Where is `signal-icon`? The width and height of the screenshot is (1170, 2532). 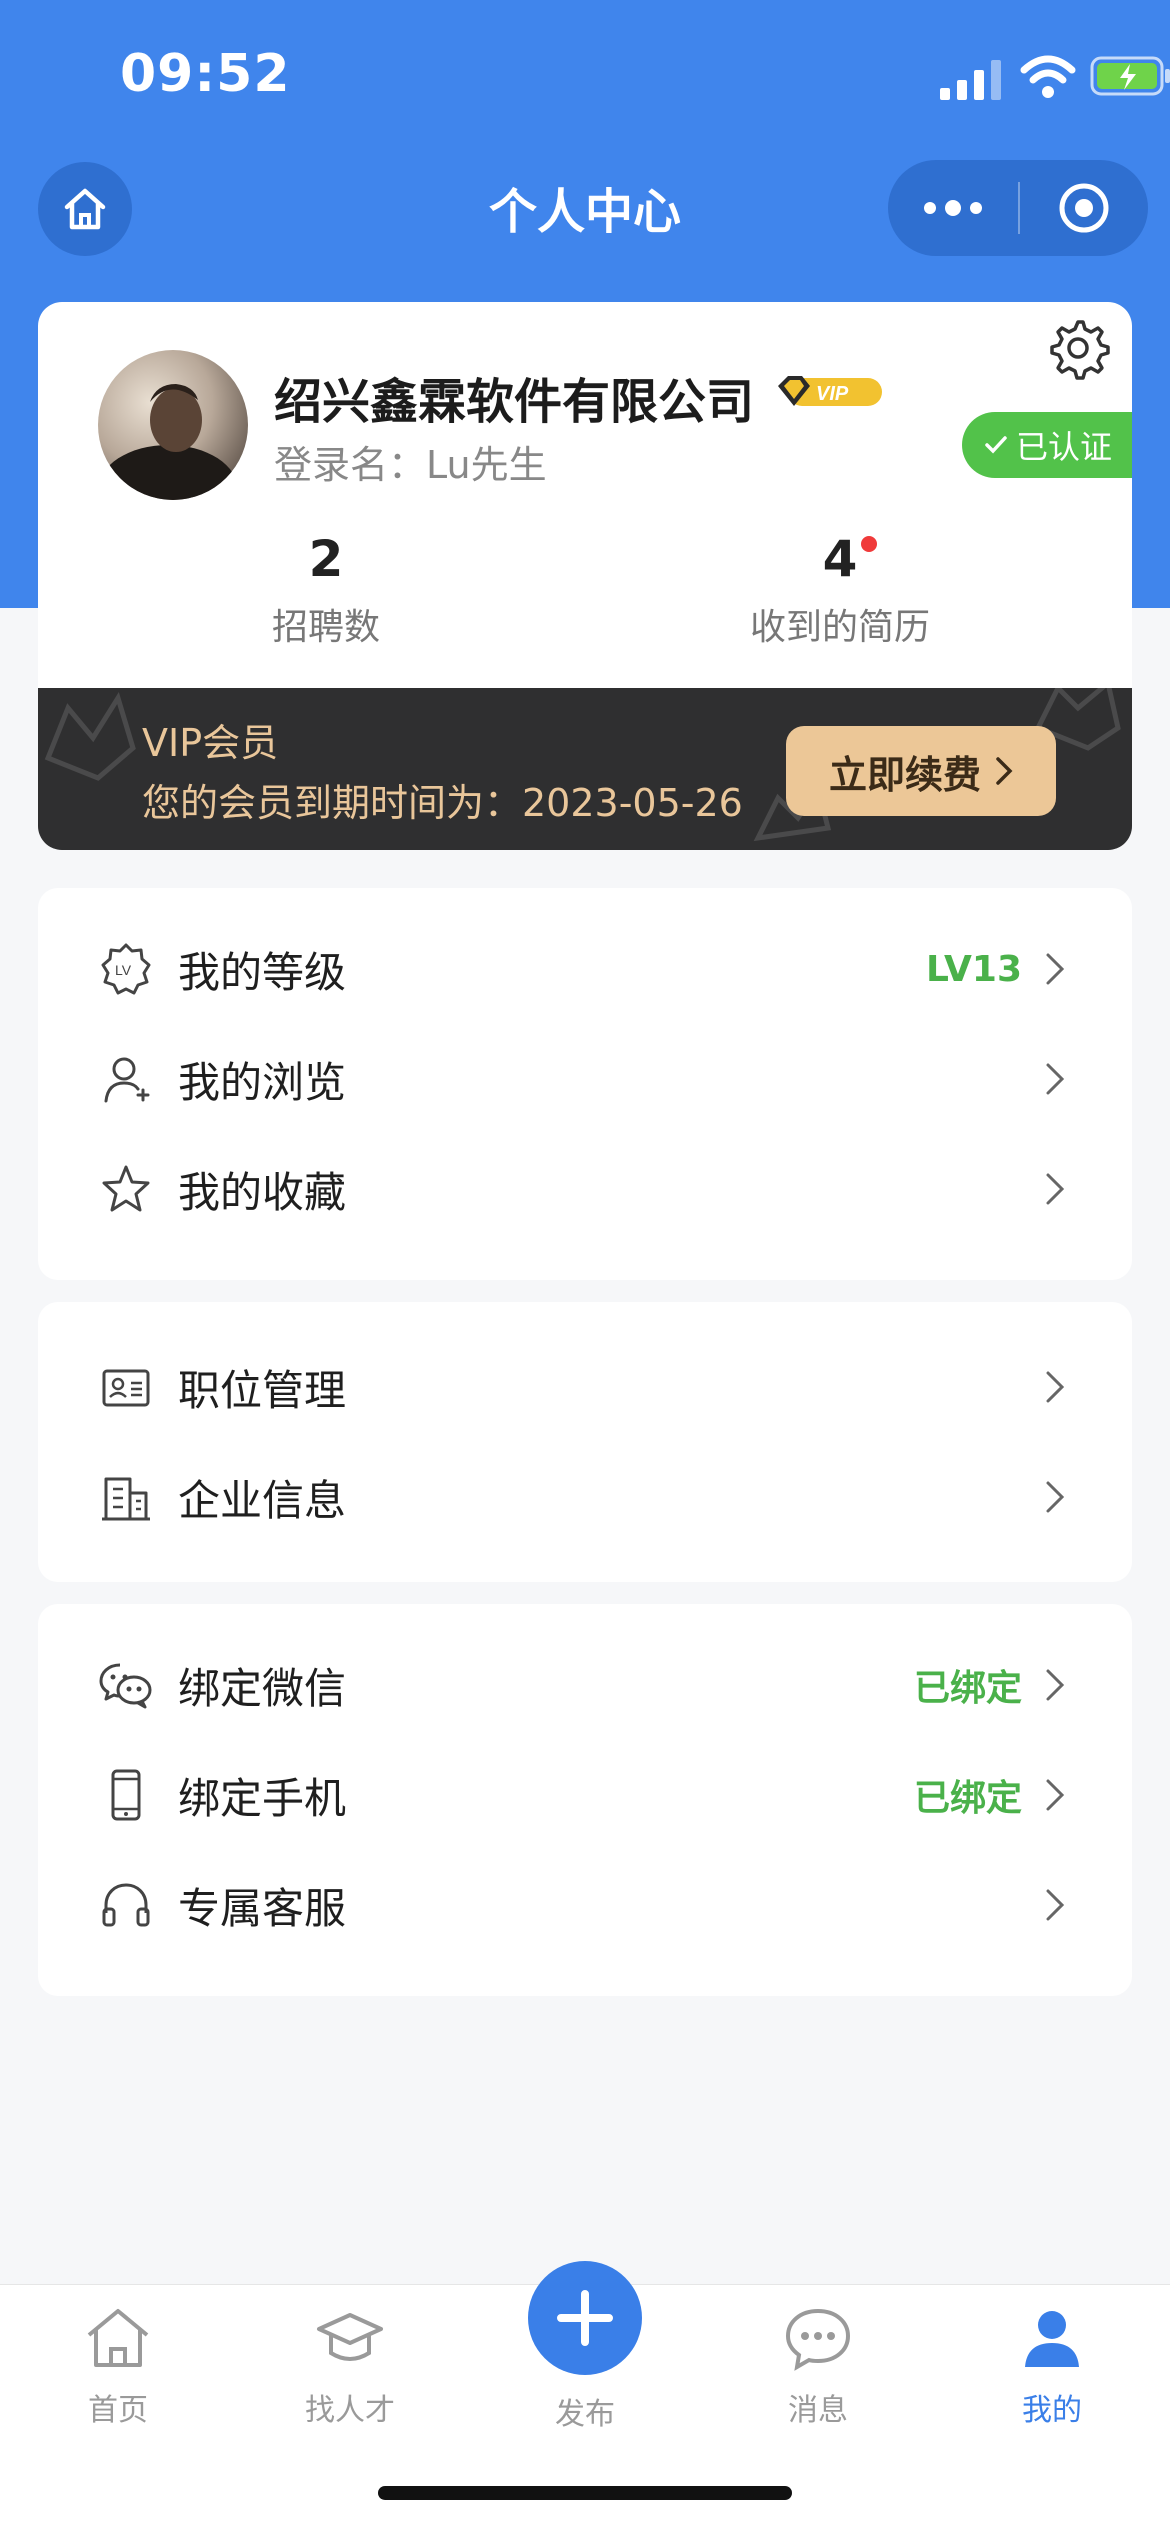
signal-icon is located at coordinates (970, 80).